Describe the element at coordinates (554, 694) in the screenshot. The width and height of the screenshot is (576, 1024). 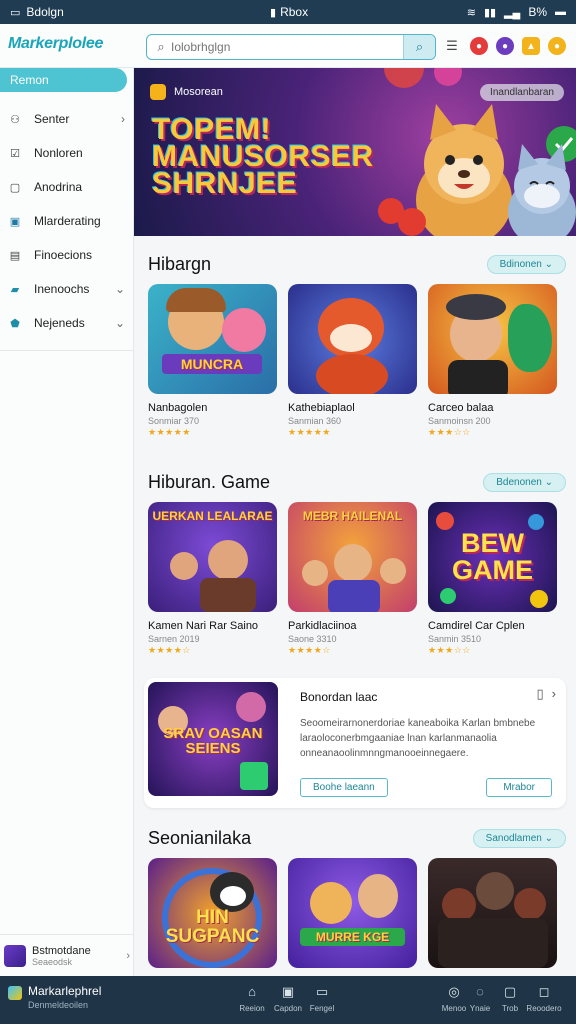
I see `chevron-right-icon: ›` at that location.